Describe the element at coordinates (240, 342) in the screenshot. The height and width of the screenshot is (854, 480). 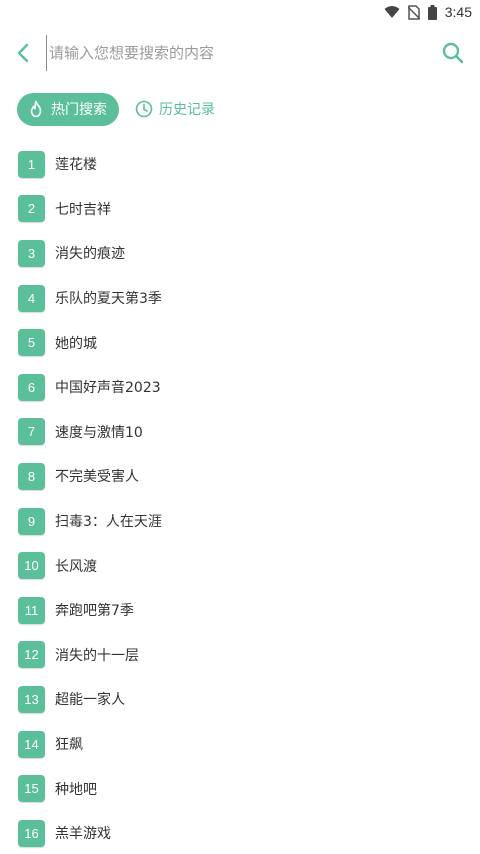
I see `list-item: 5 她的城` at that location.